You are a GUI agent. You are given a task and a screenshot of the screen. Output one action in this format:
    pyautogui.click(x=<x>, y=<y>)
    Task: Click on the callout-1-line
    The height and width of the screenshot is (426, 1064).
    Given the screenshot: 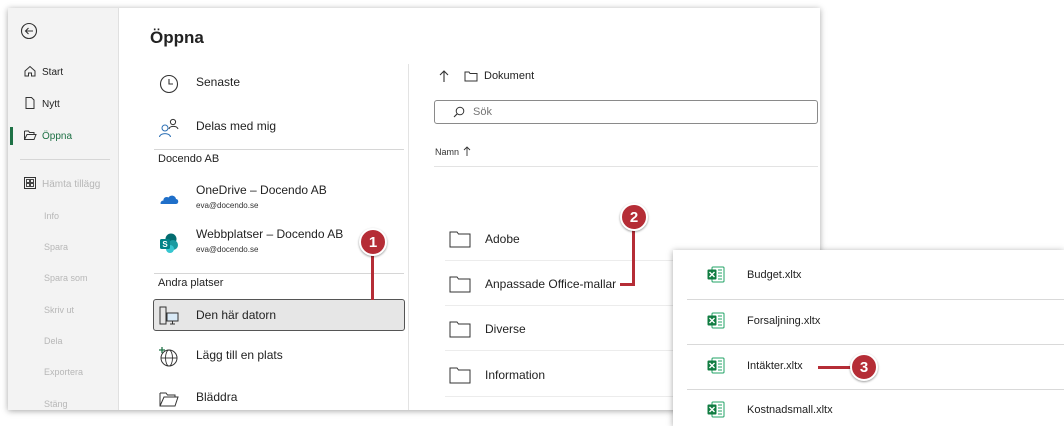 What is the action you would take?
    pyautogui.click(x=372, y=277)
    